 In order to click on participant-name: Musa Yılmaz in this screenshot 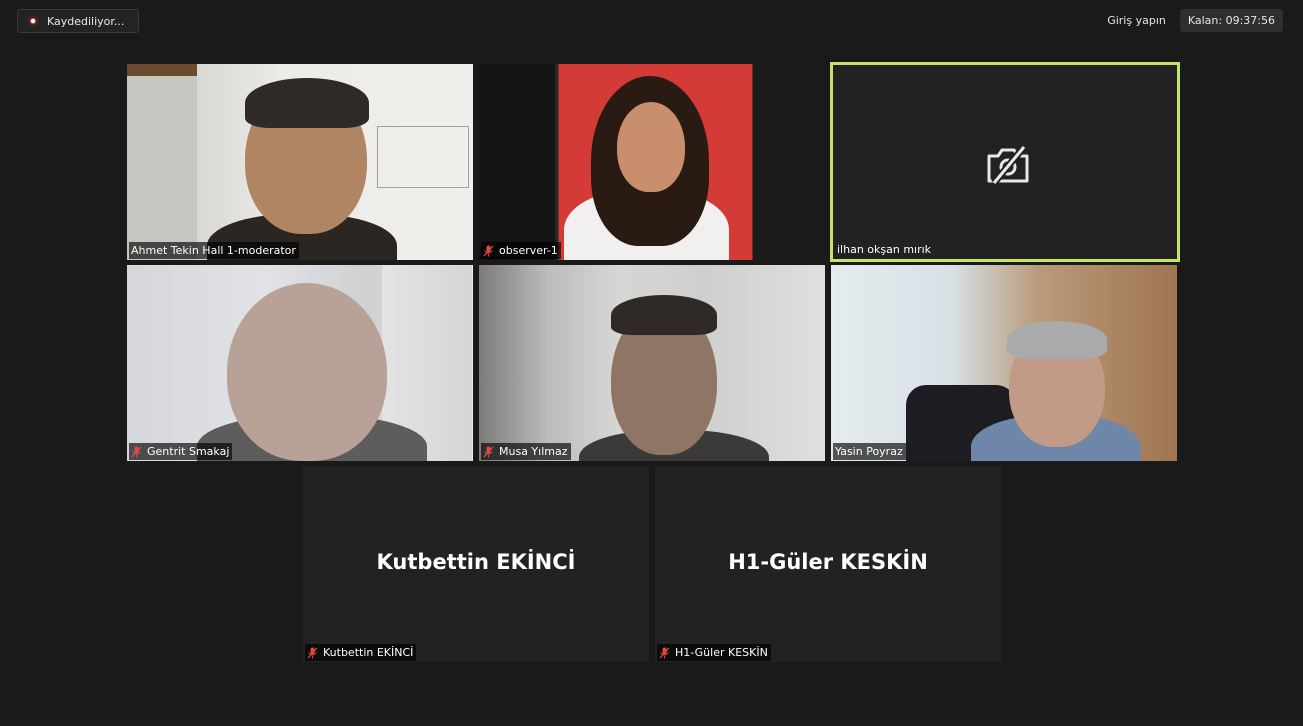, I will do `click(533, 451)`.